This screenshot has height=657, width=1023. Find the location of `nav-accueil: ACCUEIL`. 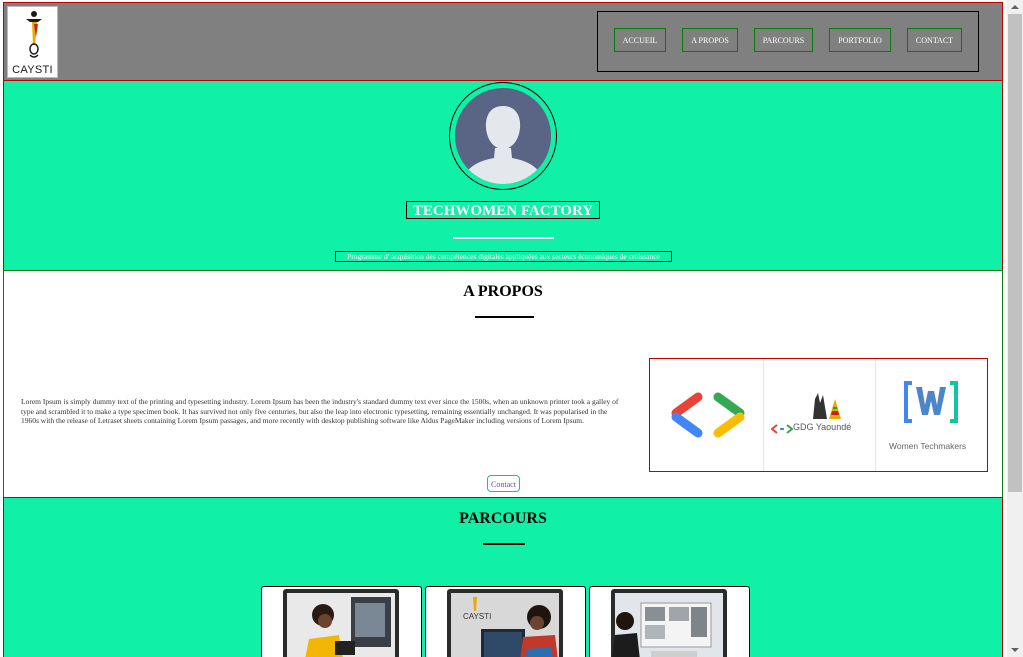

nav-accueil: ACCUEIL is located at coordinates (640, 40).